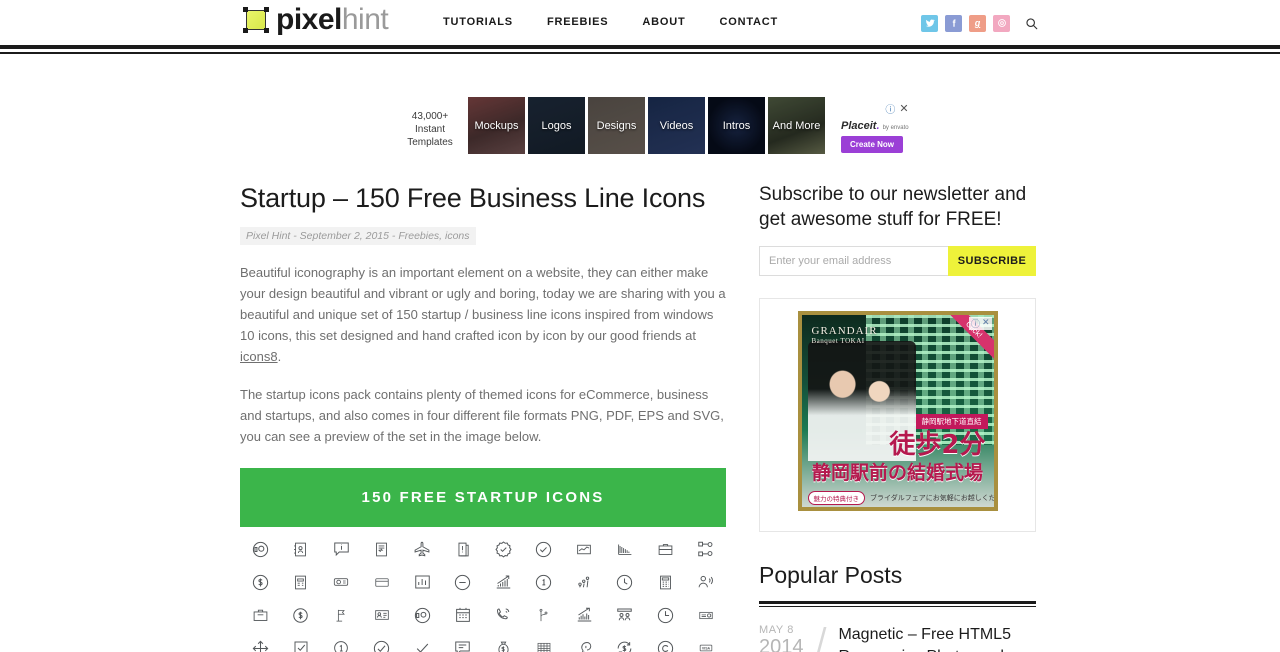  I want to click on paragraph-1-tail: ., so click(279, 356).